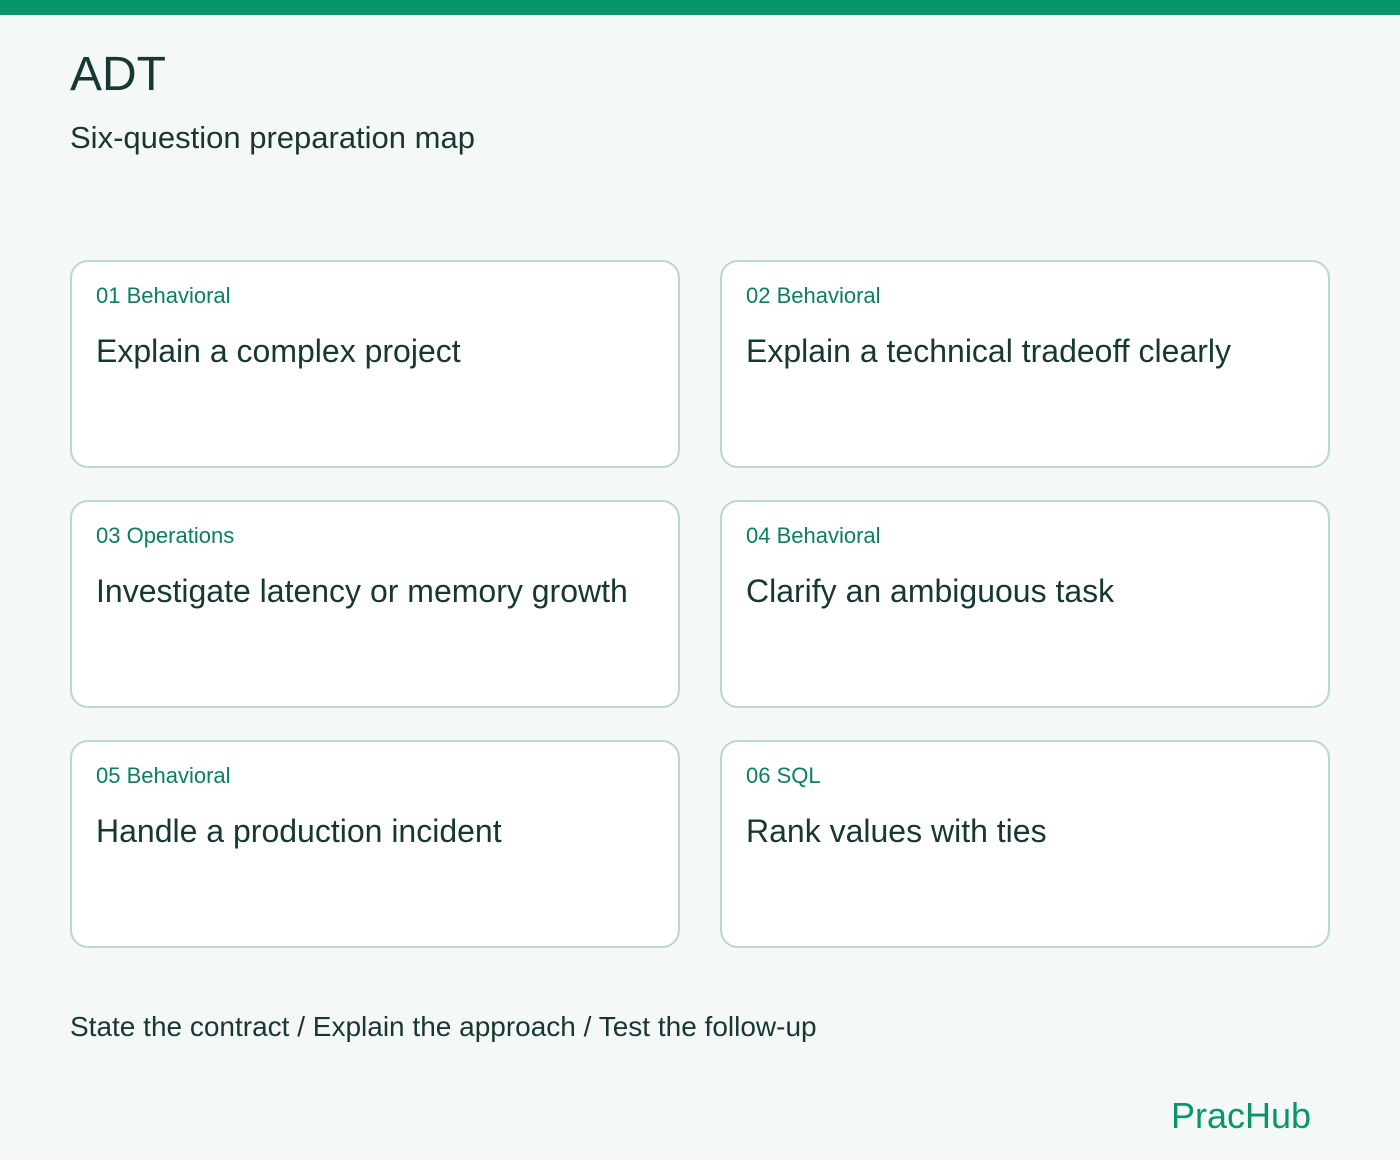 The height and width of the screenshot is (1160, 1400). Describe the element at coordinates (930, 591) in the screenshot. I see `question-title: Clarify an ambiguous task` at that location.